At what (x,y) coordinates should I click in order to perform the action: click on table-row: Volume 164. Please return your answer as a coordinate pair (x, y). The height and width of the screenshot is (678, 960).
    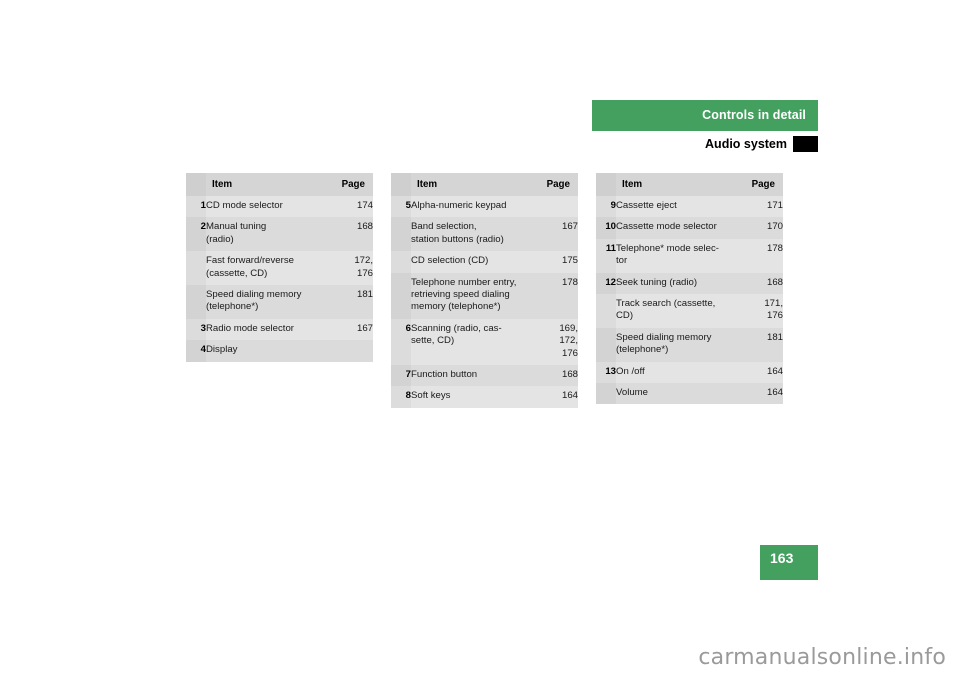
    Looking at the image, I should click on (689, 394).